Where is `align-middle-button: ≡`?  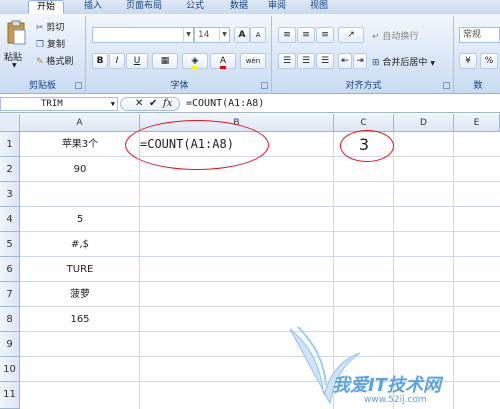
align-middle-button: ≡ is located at coordinates (306, 35).